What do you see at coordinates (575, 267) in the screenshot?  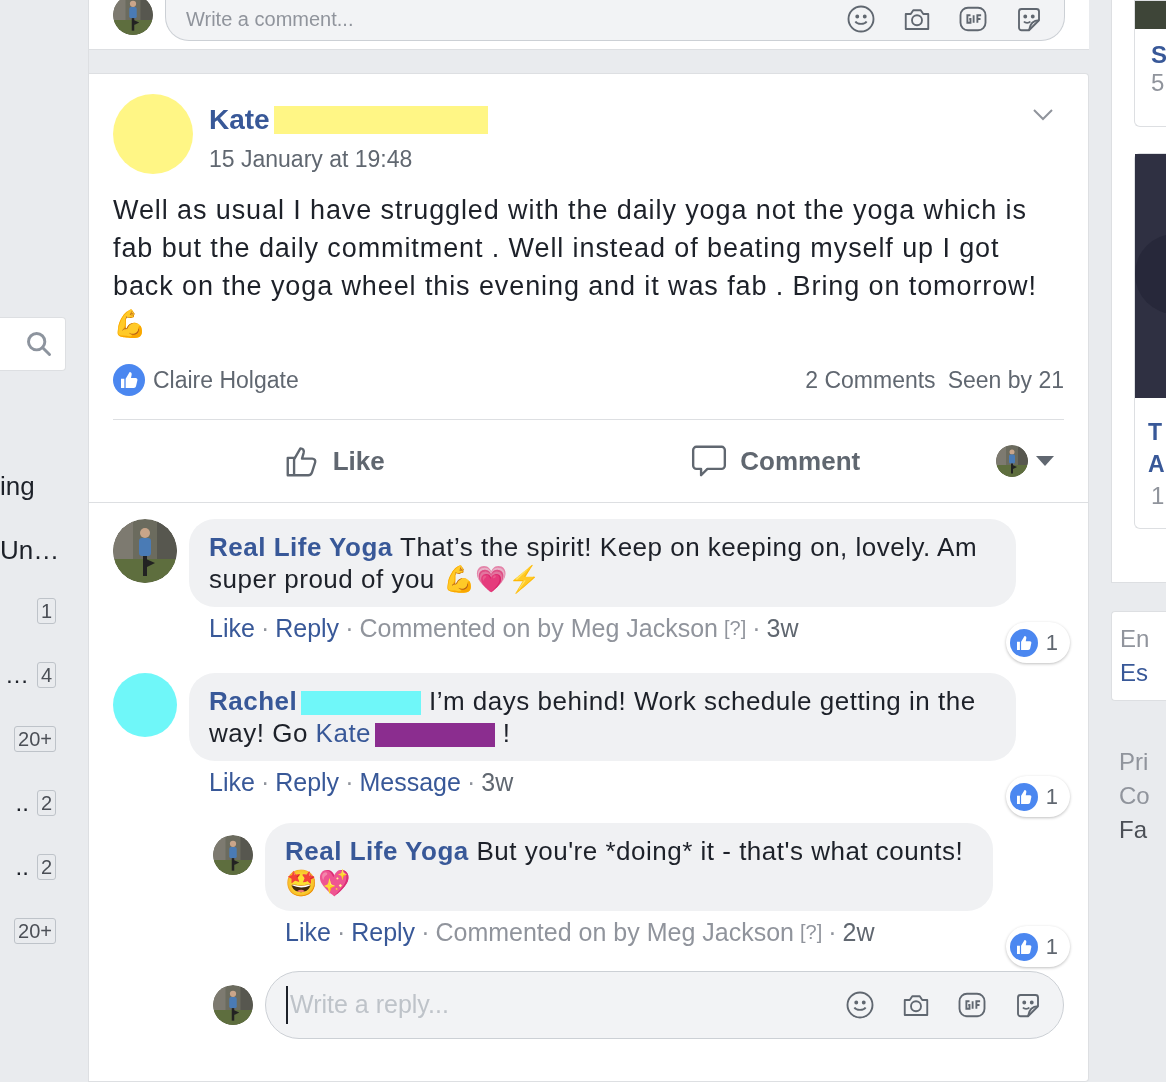 I see `post-text: Well as usual I have struggled with the daily yoga not the yoga which is fab but the daily commitment . Well instead of beating myself up I got back on the yoga wheel this evening and it was fab . Bring on tomorrow! 💪` at bounding box center [575, 267].